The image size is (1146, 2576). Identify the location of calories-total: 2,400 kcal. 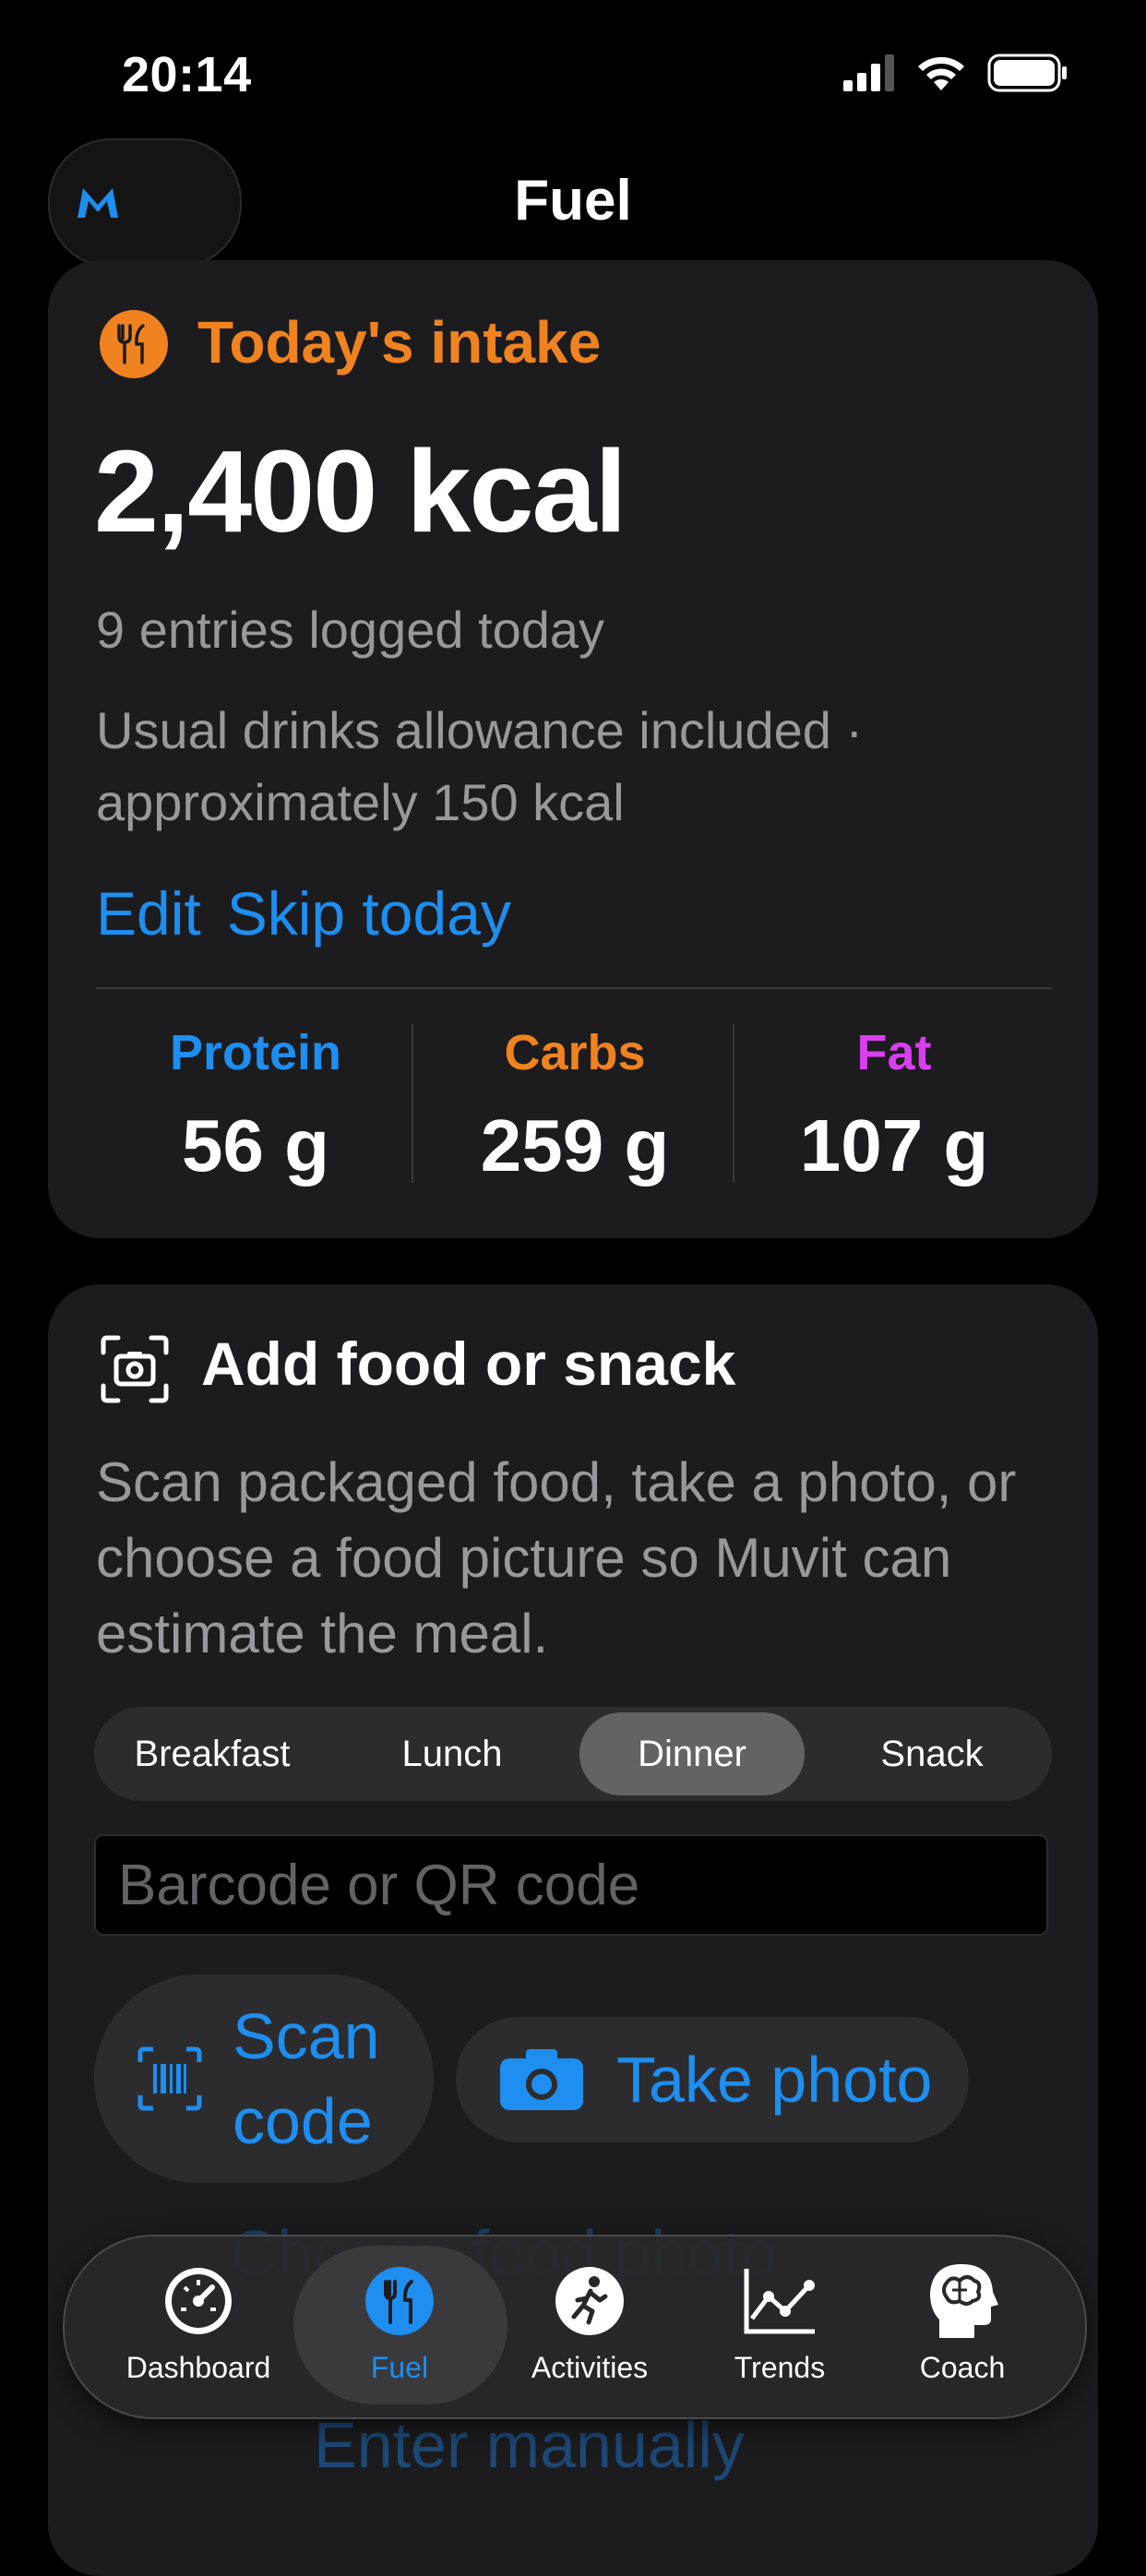
(360, 491).